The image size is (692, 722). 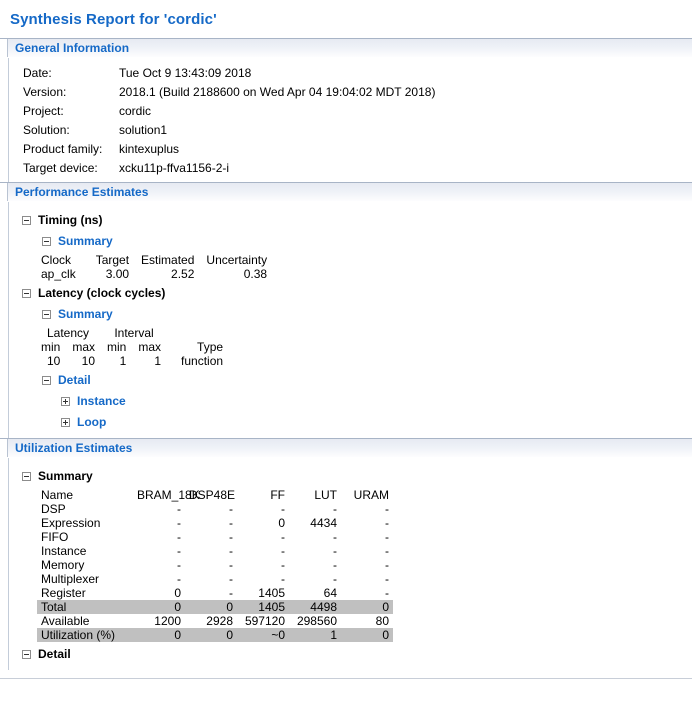 I want to click on table-header-row: Name BRAM_18K DSP48E FF LUT URAM, so click(x=215, y=495).